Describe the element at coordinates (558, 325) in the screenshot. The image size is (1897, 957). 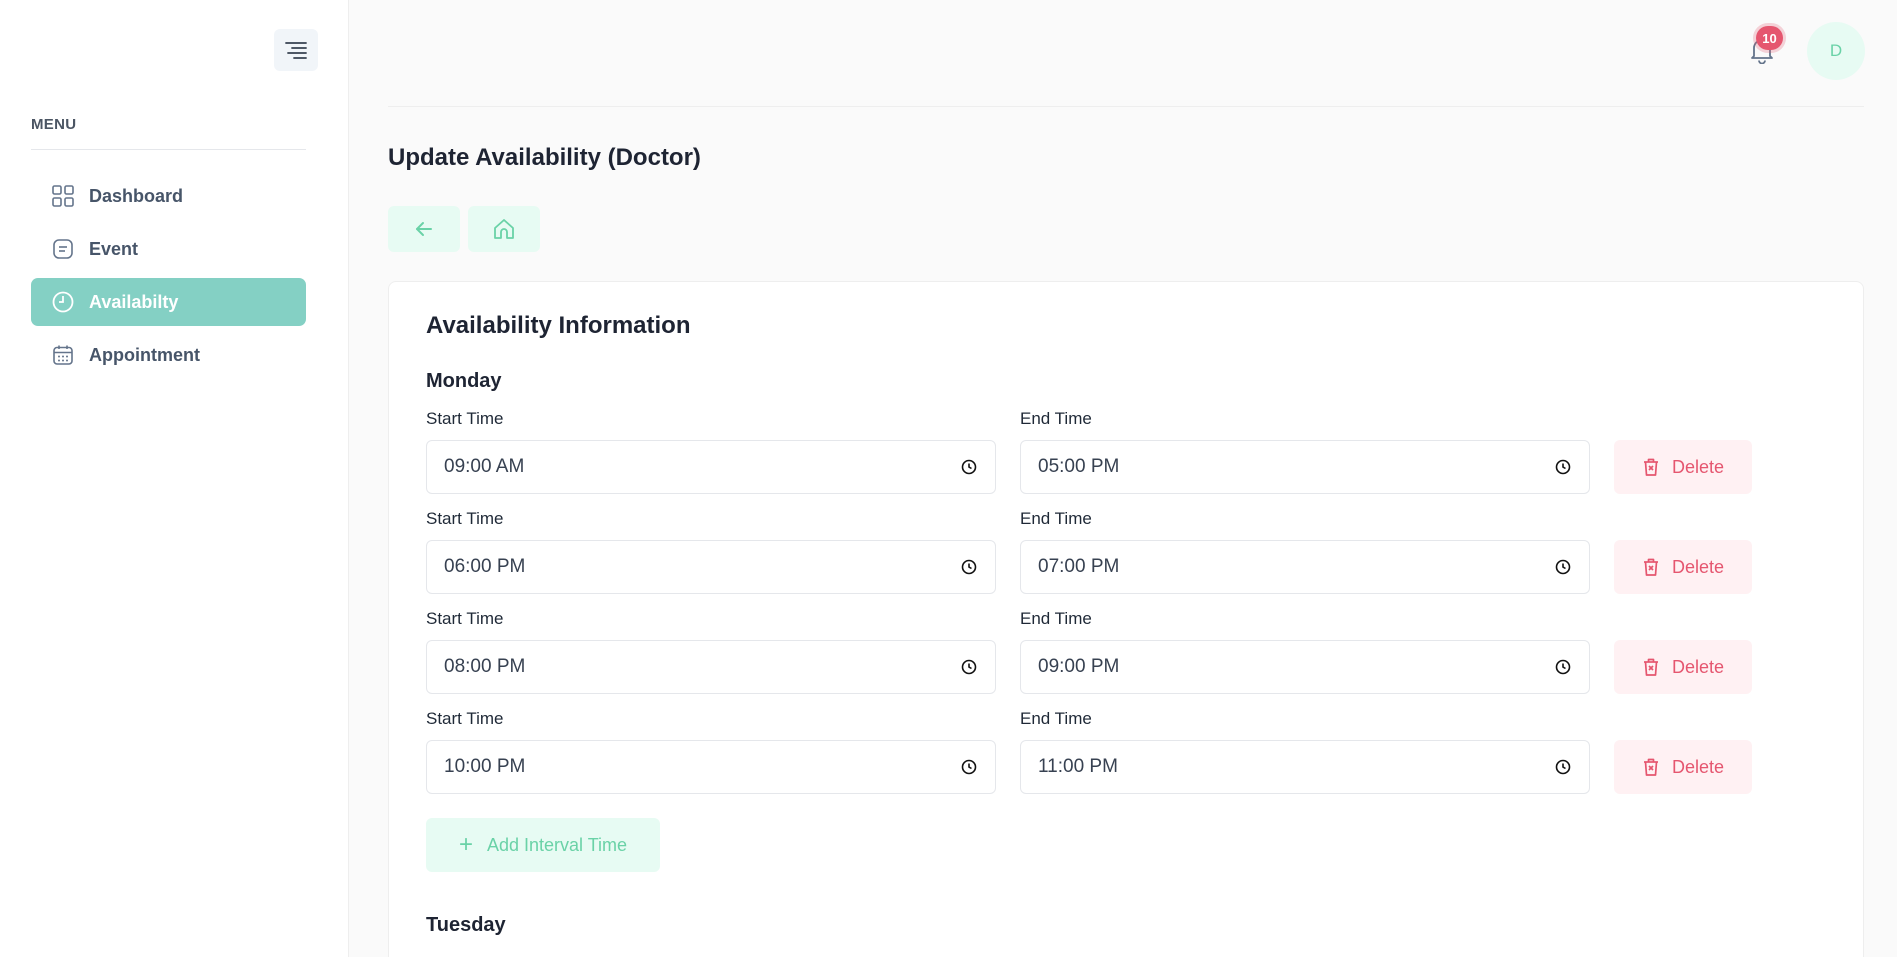
I see `card-title: Availability Information` at that location.